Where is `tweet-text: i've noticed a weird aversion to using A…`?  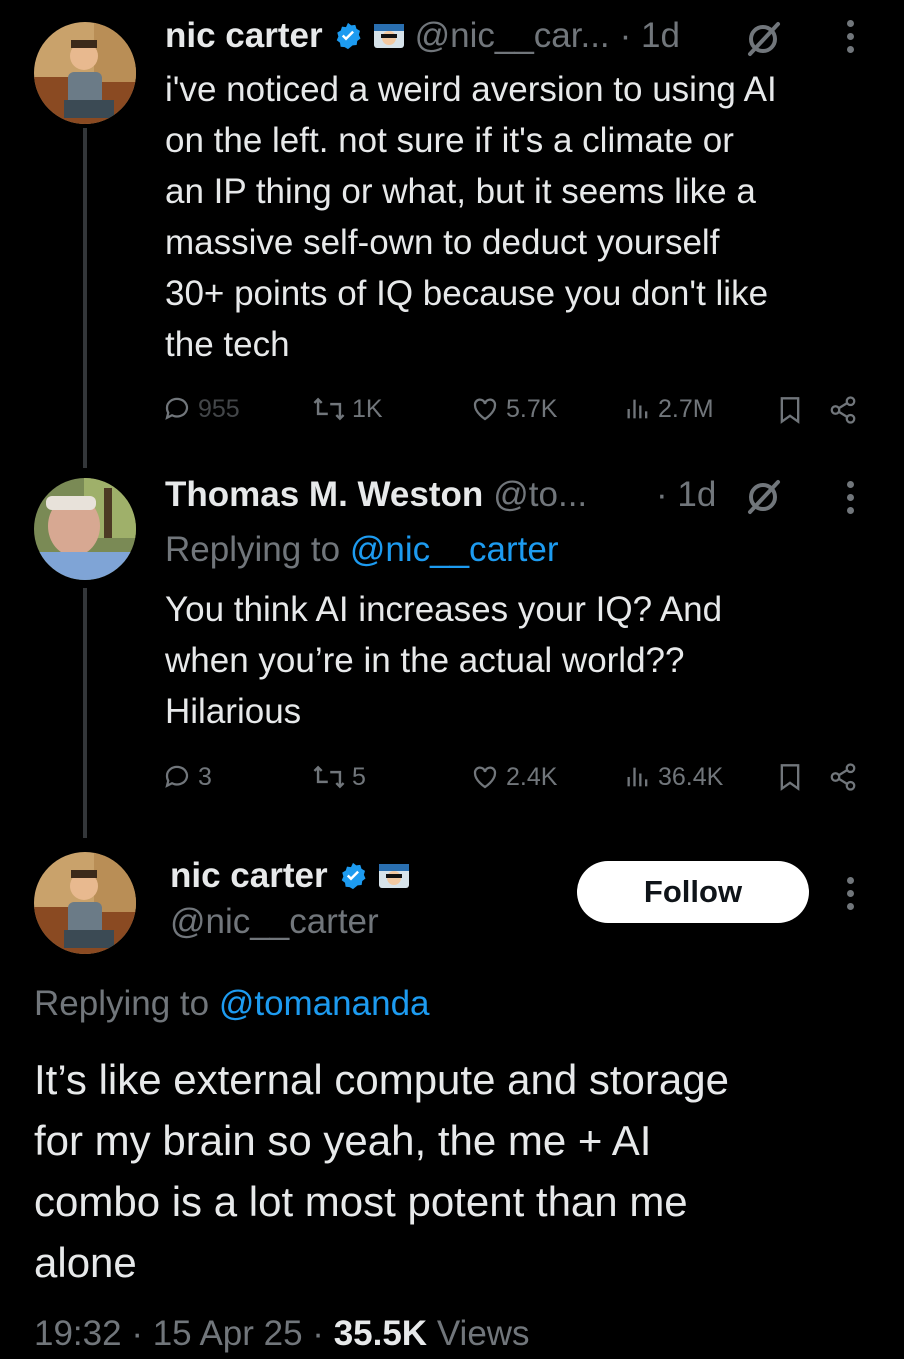
tweet-text: i've noticed a weird aversion to using A… is located at coordinates (471, 217).